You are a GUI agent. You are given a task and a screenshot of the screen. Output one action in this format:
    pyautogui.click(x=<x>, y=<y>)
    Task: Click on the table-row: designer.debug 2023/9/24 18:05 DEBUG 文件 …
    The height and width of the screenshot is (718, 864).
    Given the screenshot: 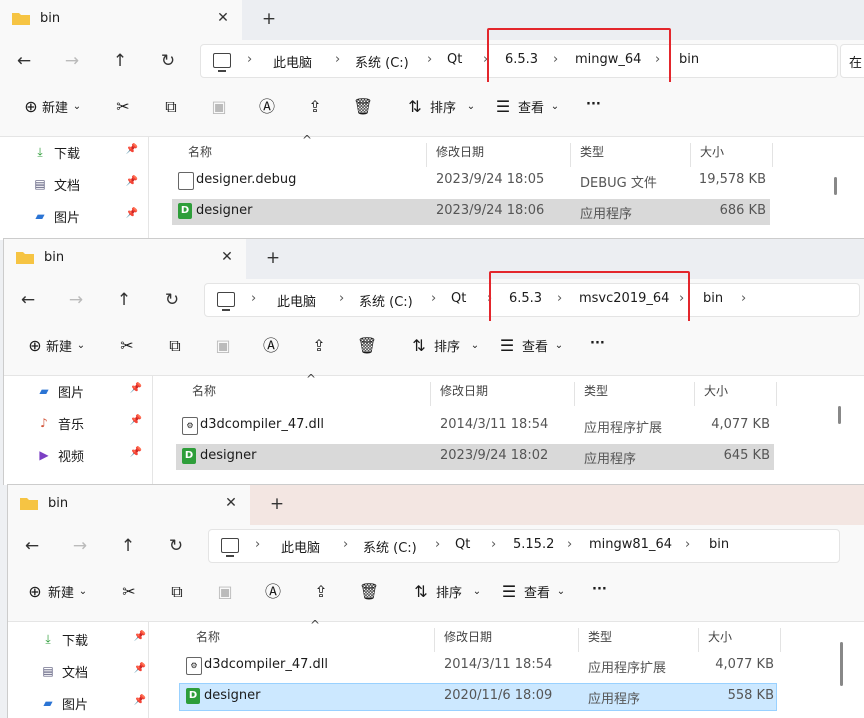 What is the action you would take?
    pyautogui.click(x=471, y=181)
    